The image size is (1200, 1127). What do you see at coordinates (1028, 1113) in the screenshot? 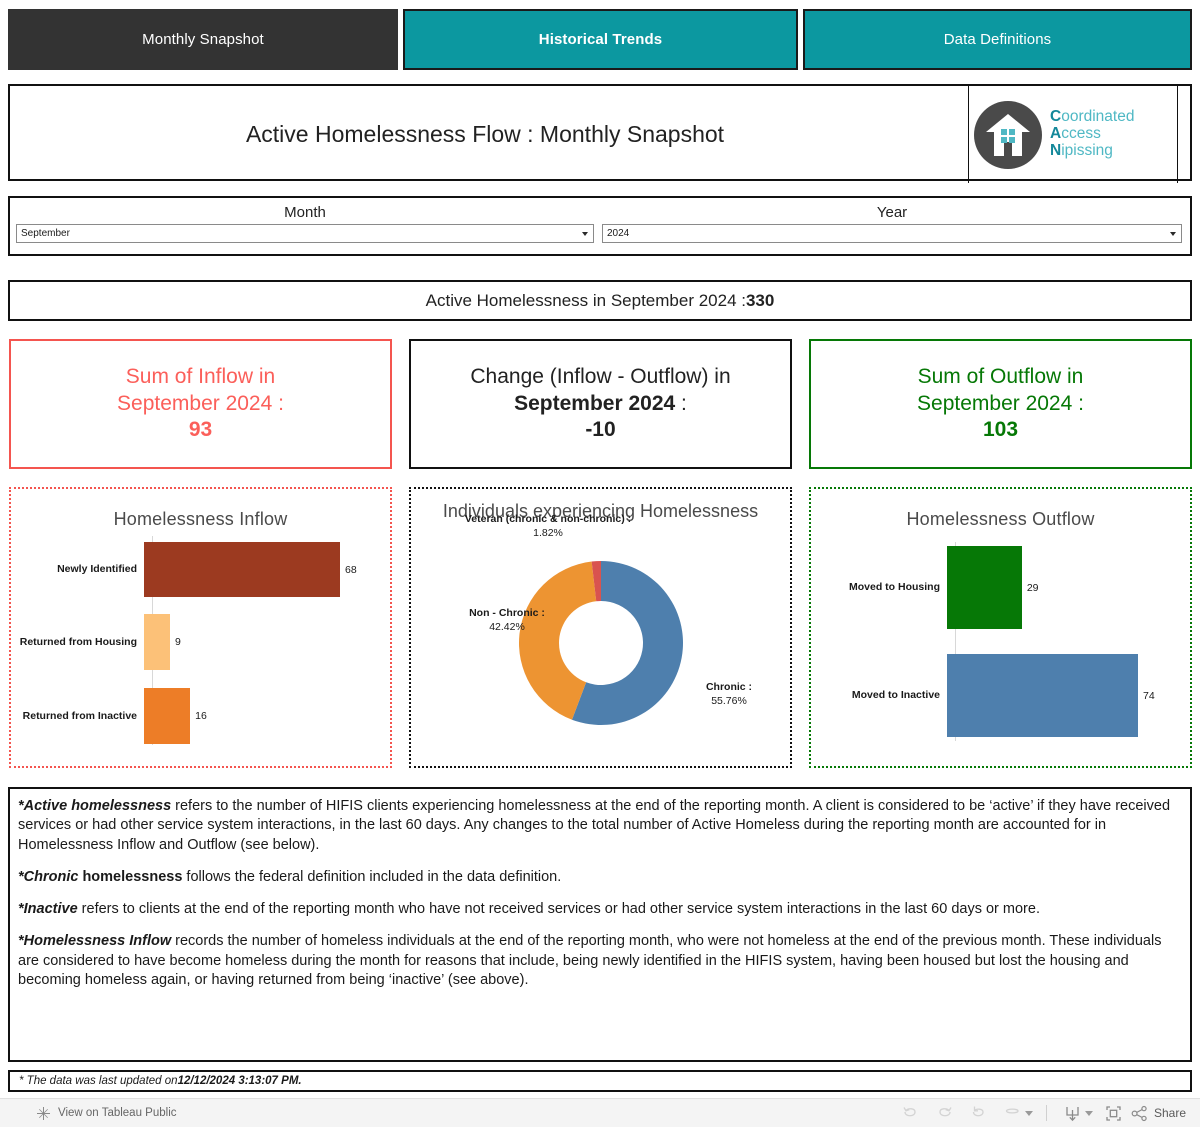
I see `toolbar-dropdown-caret-icon` at bounding box center [1028, 1113].